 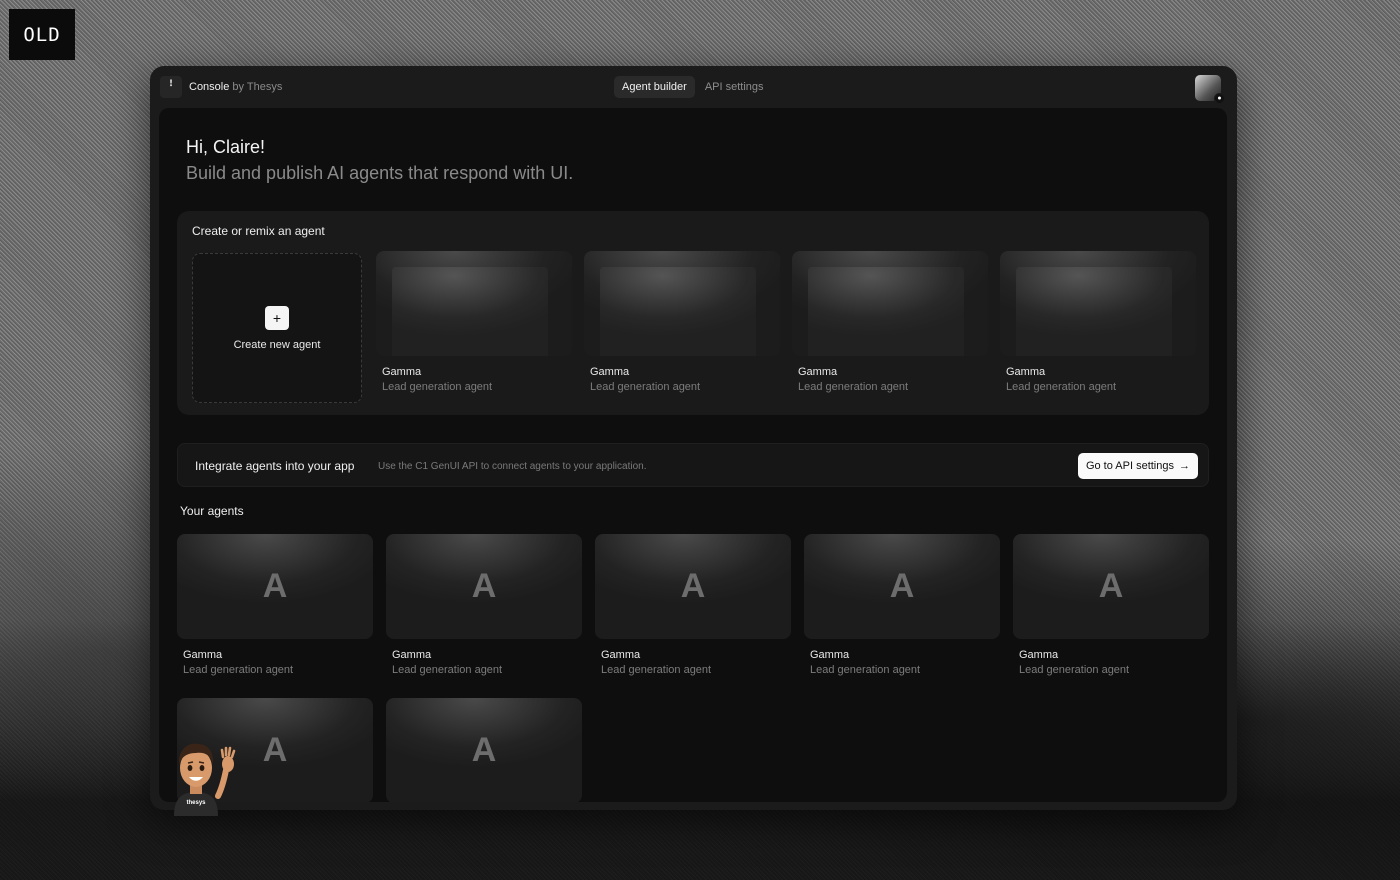 I want to click on shirt-text: thesys, so click(x=196, y=803).